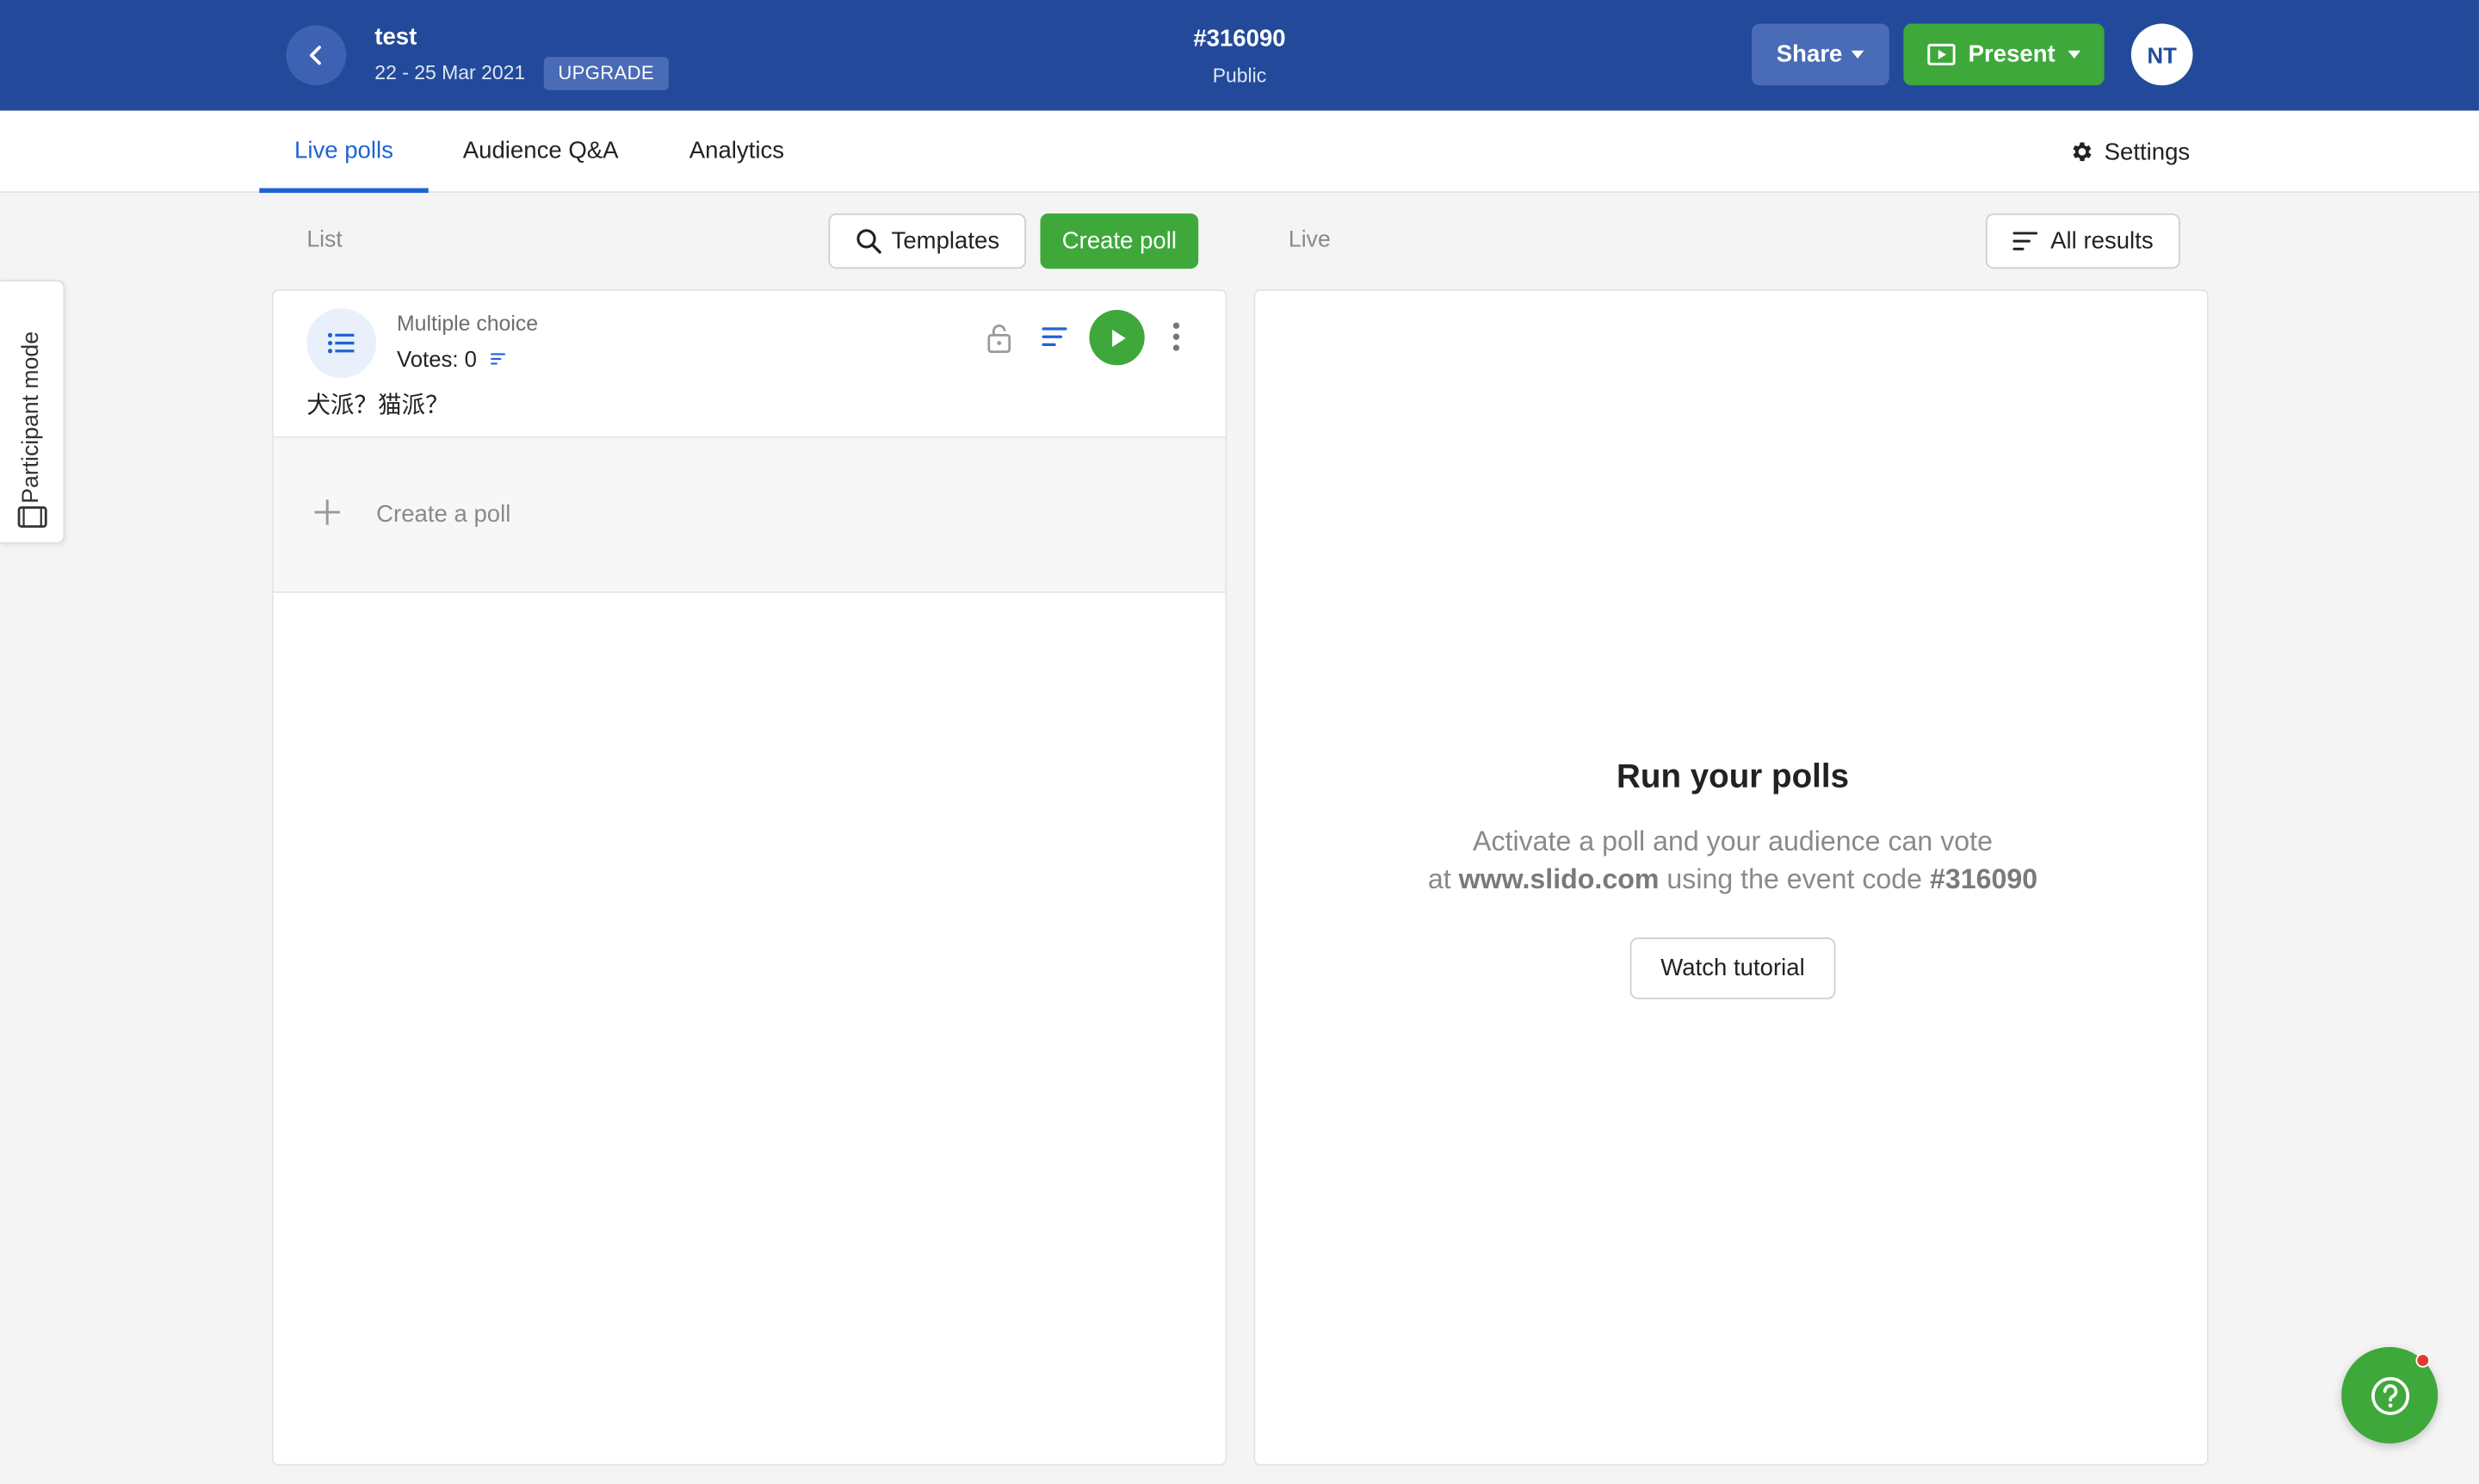  I want to click on participant-mode-tab: Participant mode, so click(32, 412).